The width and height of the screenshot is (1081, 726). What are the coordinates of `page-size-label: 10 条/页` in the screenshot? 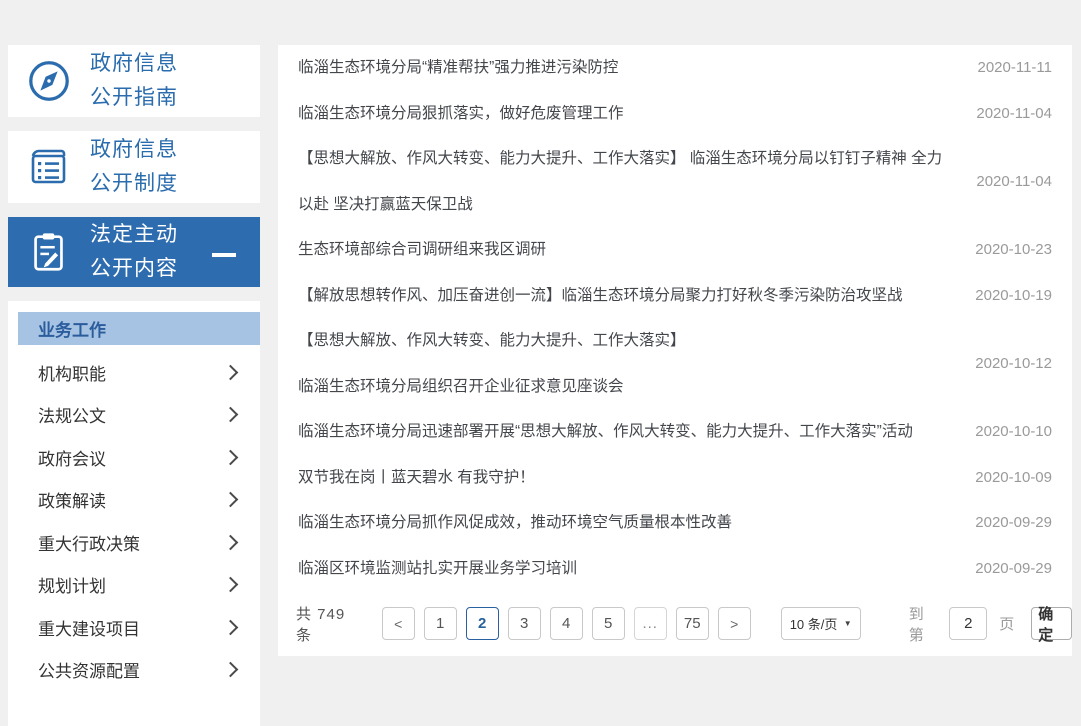 It's located at (813, 624).